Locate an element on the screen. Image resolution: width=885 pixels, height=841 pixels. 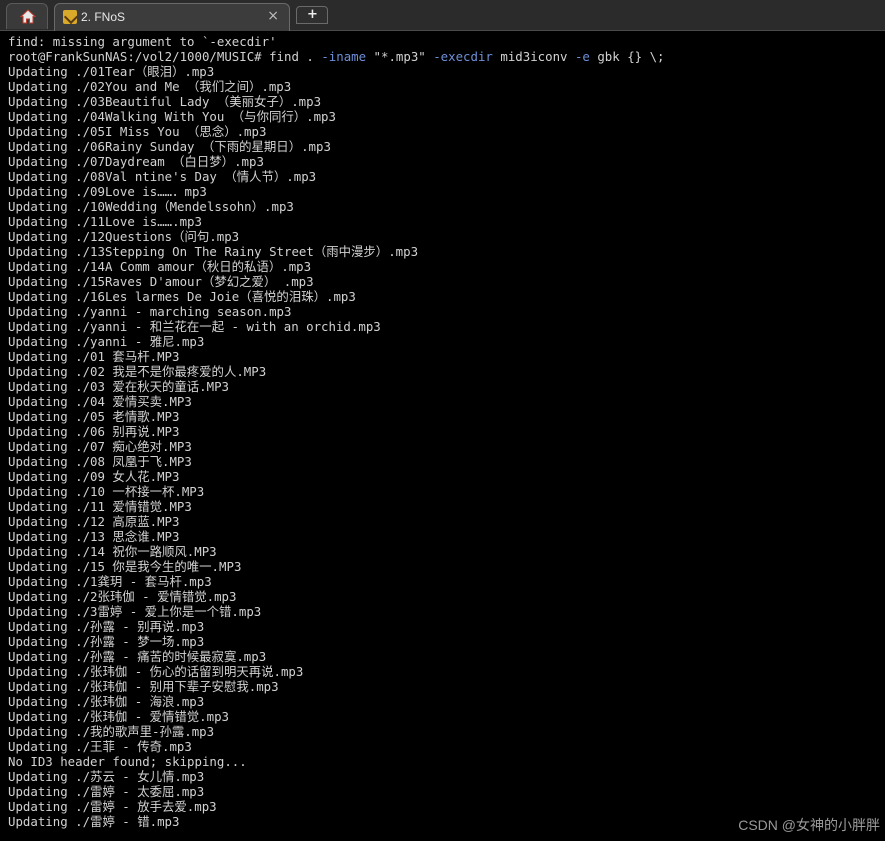
output-line: Updating ./08Val ntine's Day （情人节）.mp3 is located at coordinates (162, 176).